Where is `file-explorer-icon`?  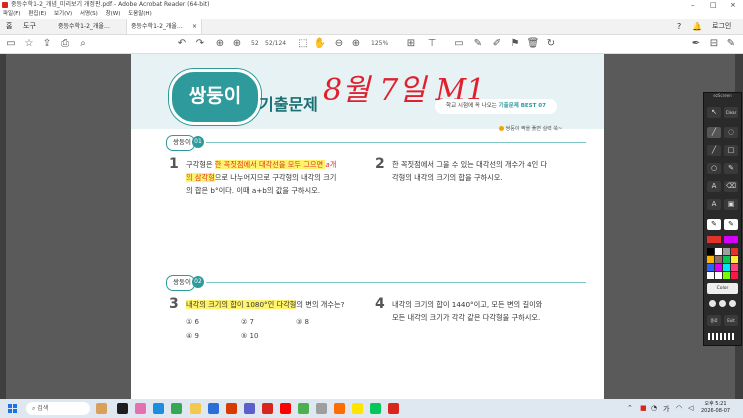 file-explorer-icon is located at coordinates (195, 408).